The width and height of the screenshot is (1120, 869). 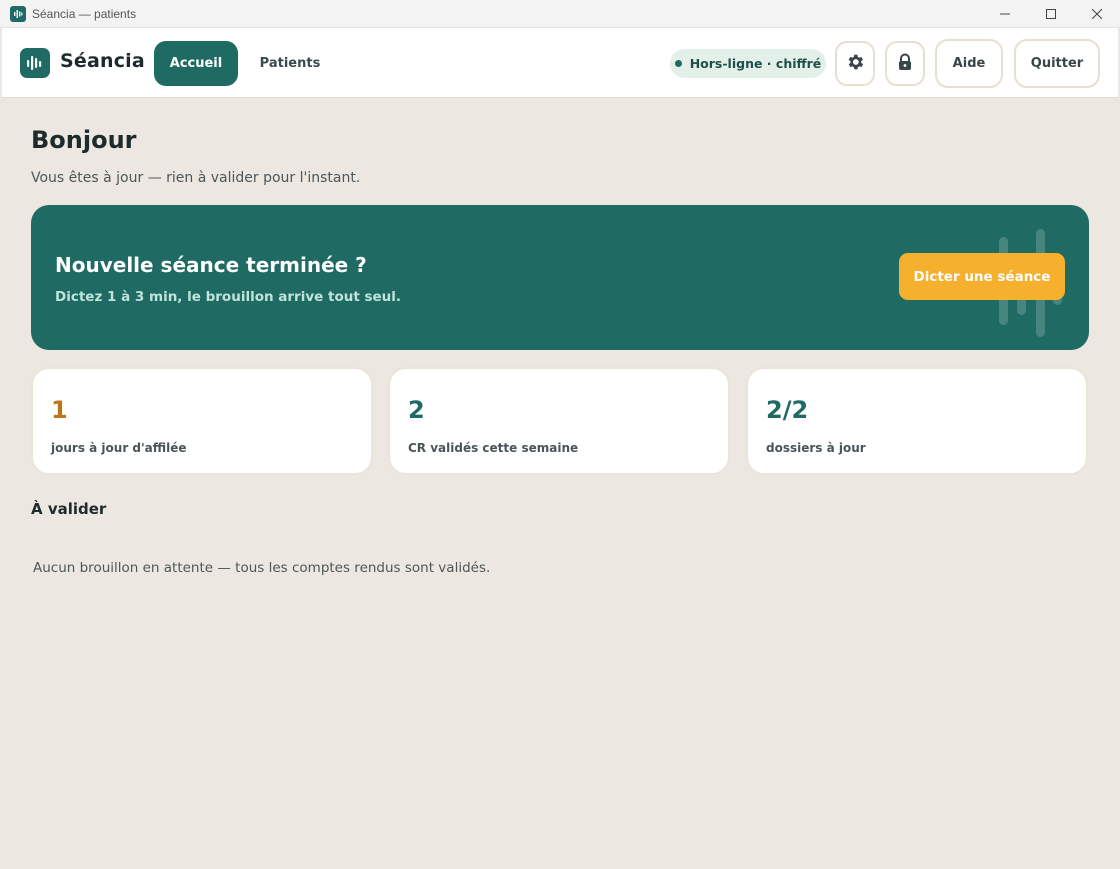 What do you see at coordinates (416, 410) in the screenshot?
I see `stat-value: 2` at bounding box center [416, 410].